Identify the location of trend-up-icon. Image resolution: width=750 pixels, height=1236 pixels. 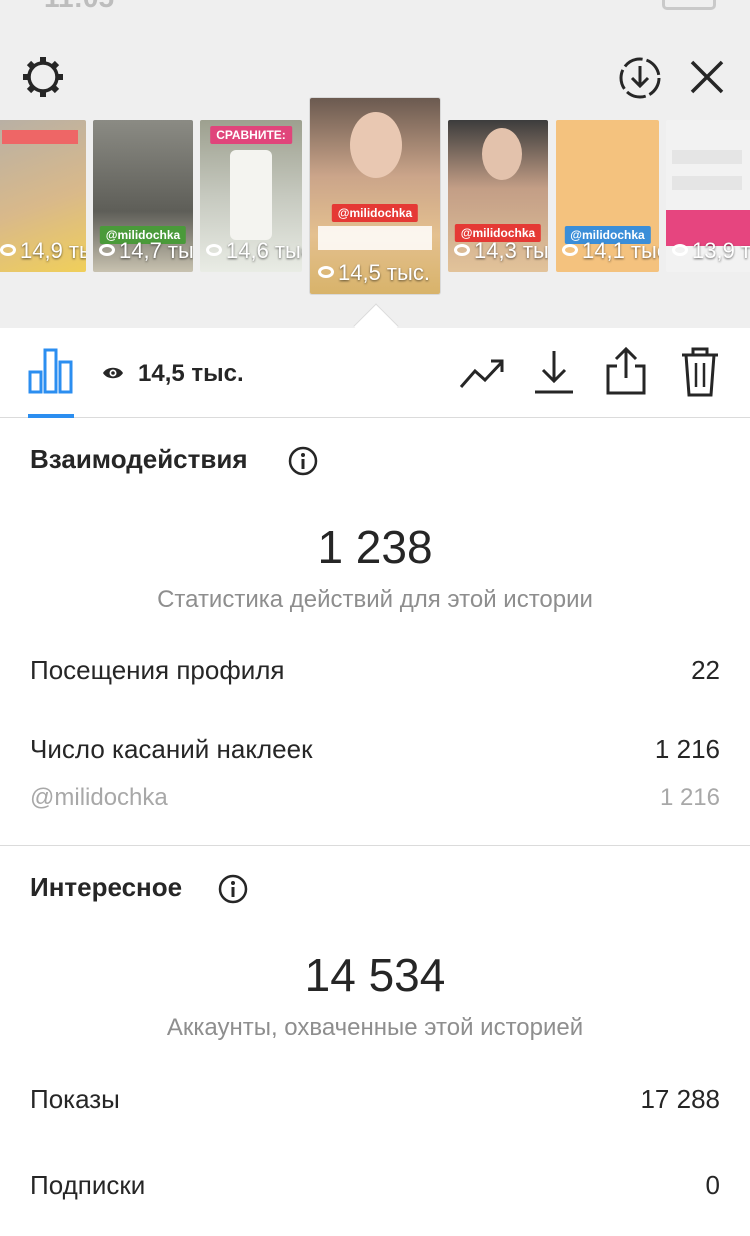
(482, 373).